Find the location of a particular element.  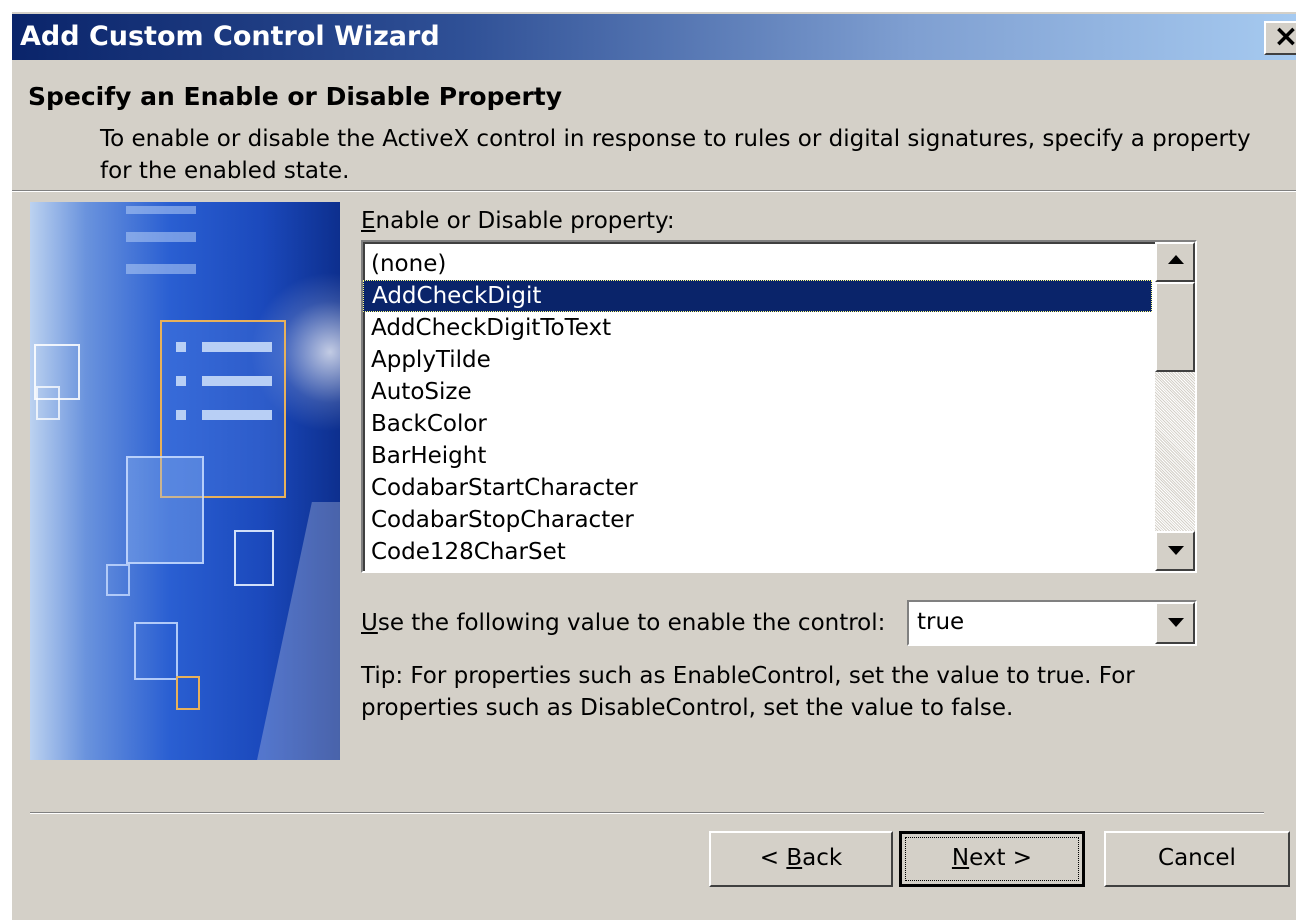

scroll-down-button is located at coordinates (1175, 551).